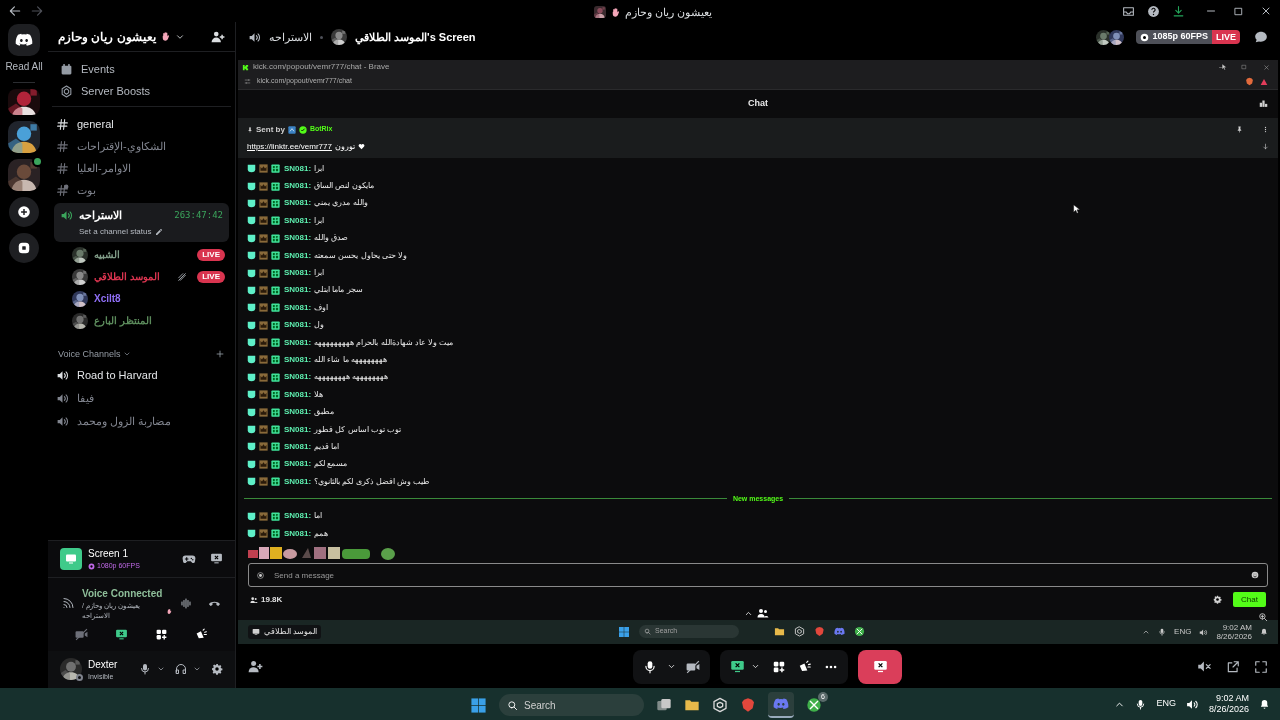 The image size is (1280, 720). What do you see at coordinates (260, 575) in the screenshot?
I see `emote-menu-icon` at bounding box center [260, 575].